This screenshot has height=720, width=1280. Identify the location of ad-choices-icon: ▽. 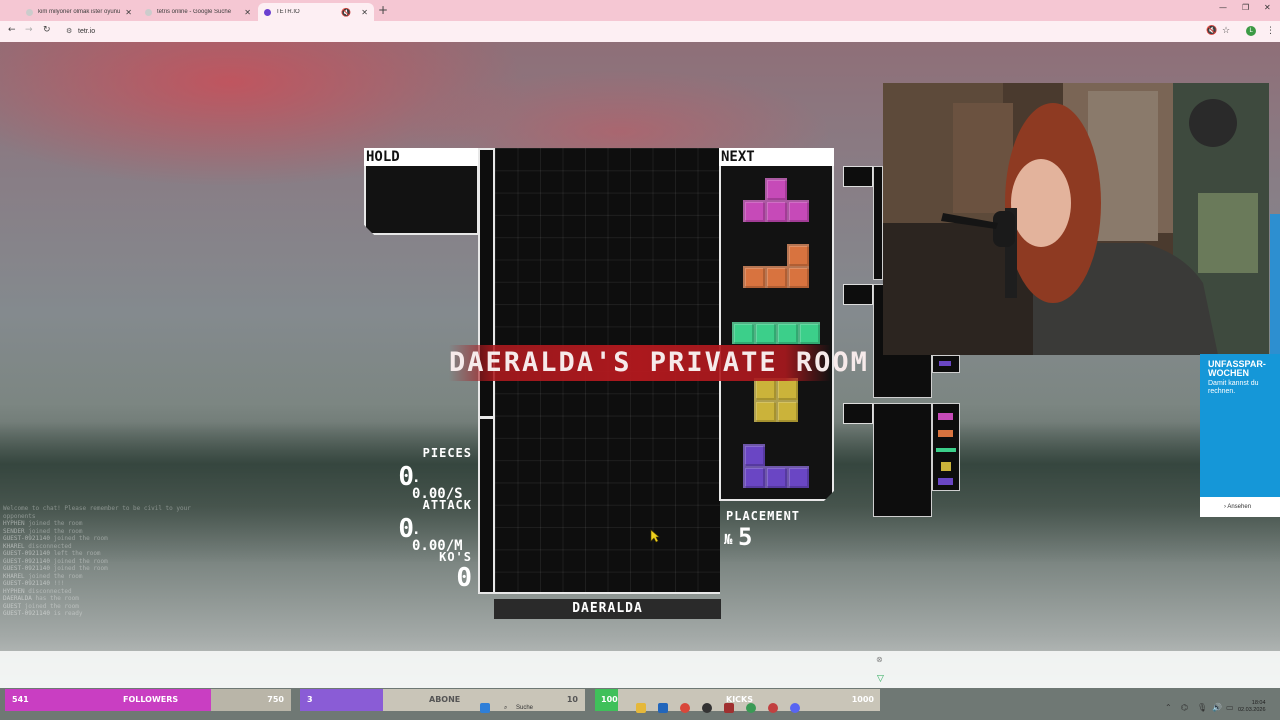
(880, 679).